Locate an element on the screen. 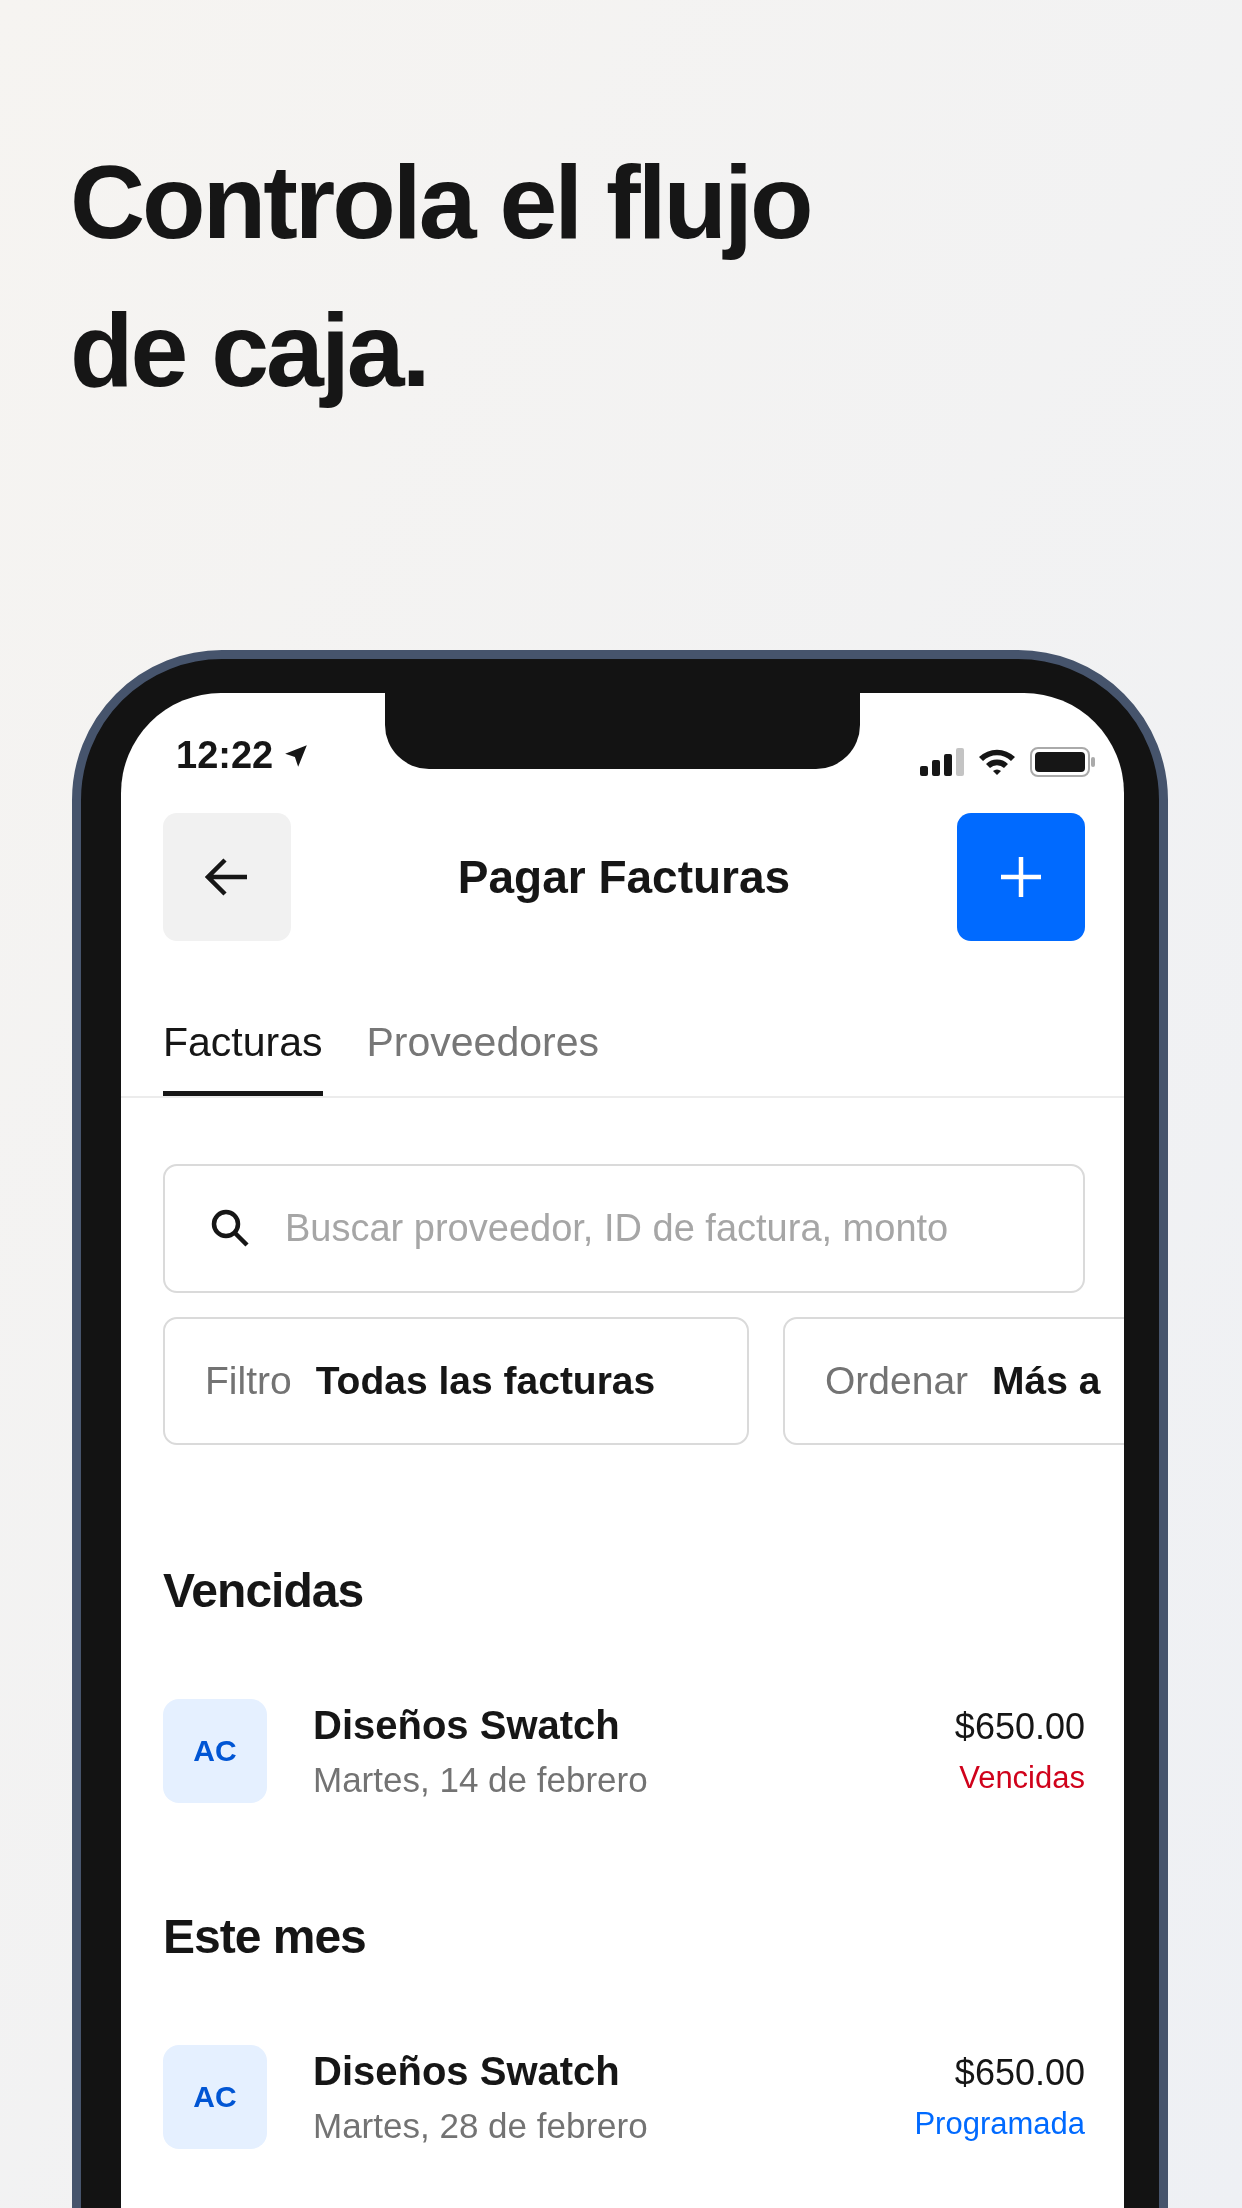  signal-icon is located at coordinates (942, 762).